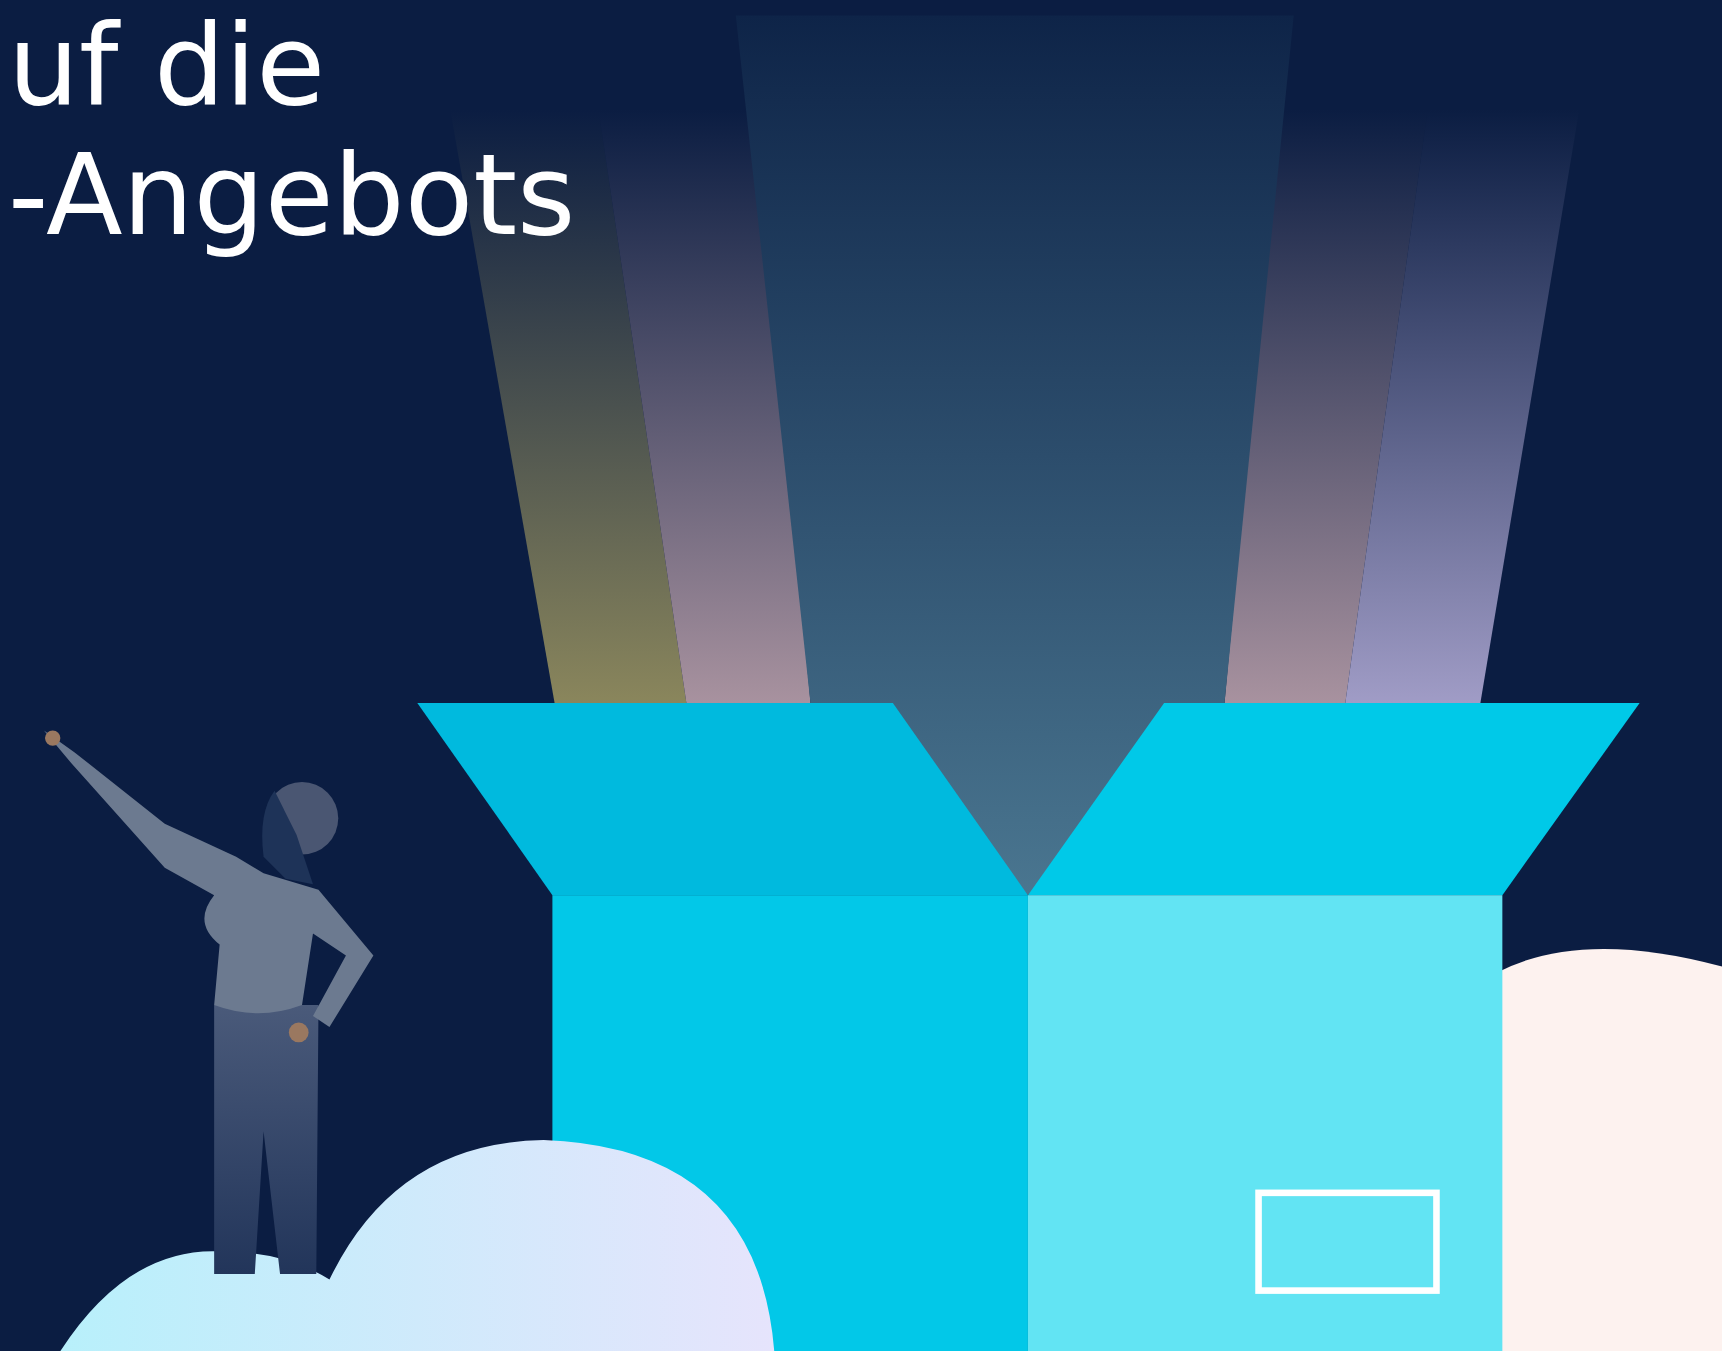 The height and width of the screenshot is (1351, 1722). Describe the element at coordinates (292, 195) in the screenshot. I see `heading-line: -Angebots` at that location.